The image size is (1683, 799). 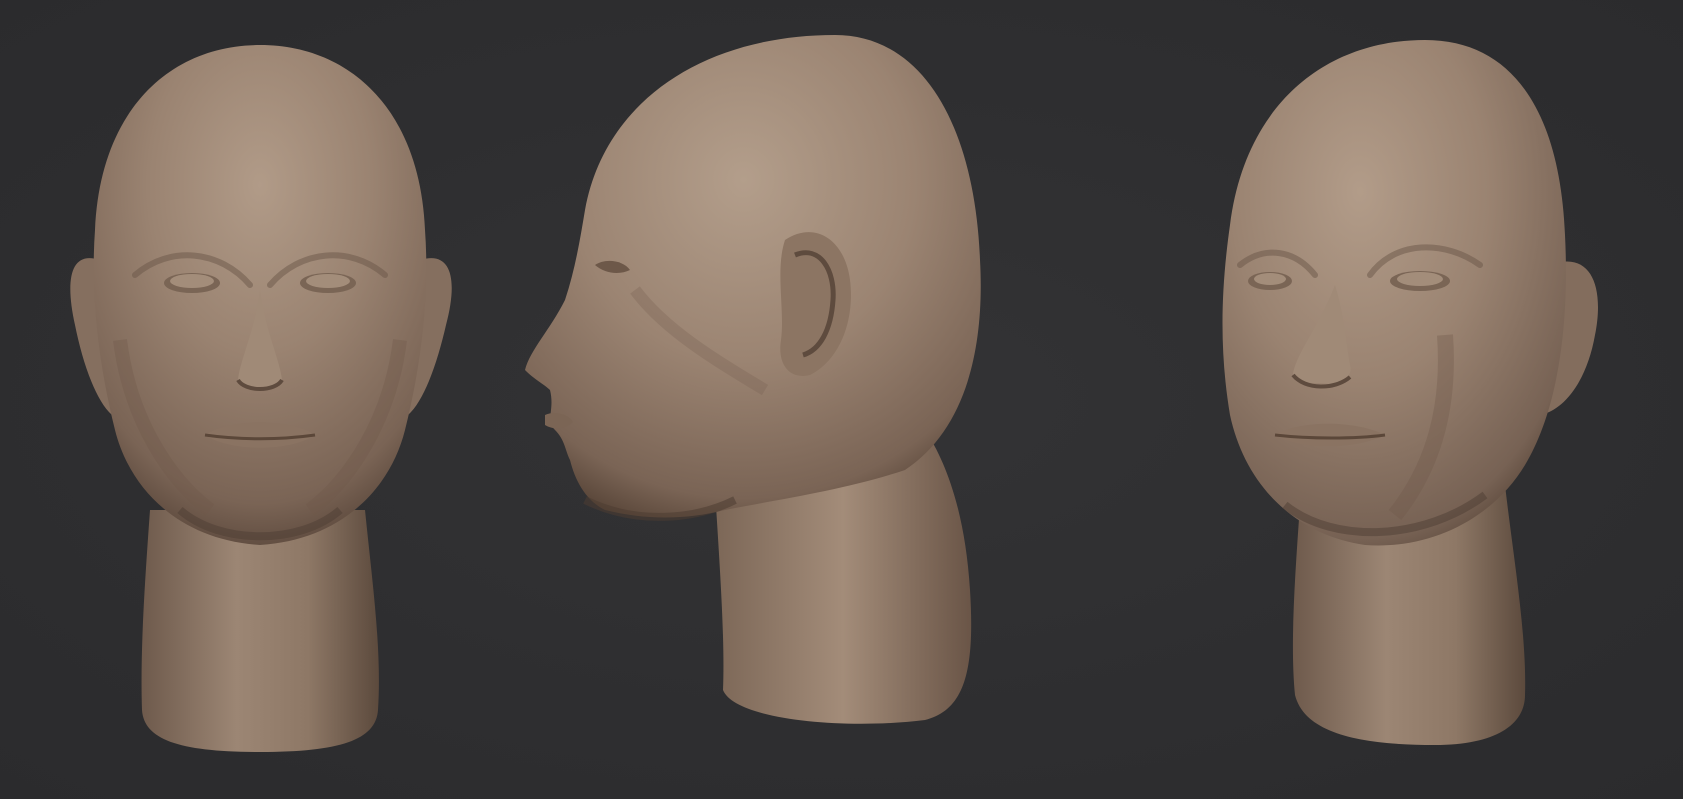 What do you see at coordinates (260, 631) in the screenshot?
I see `front-neck` at bounding box center [260, 631].